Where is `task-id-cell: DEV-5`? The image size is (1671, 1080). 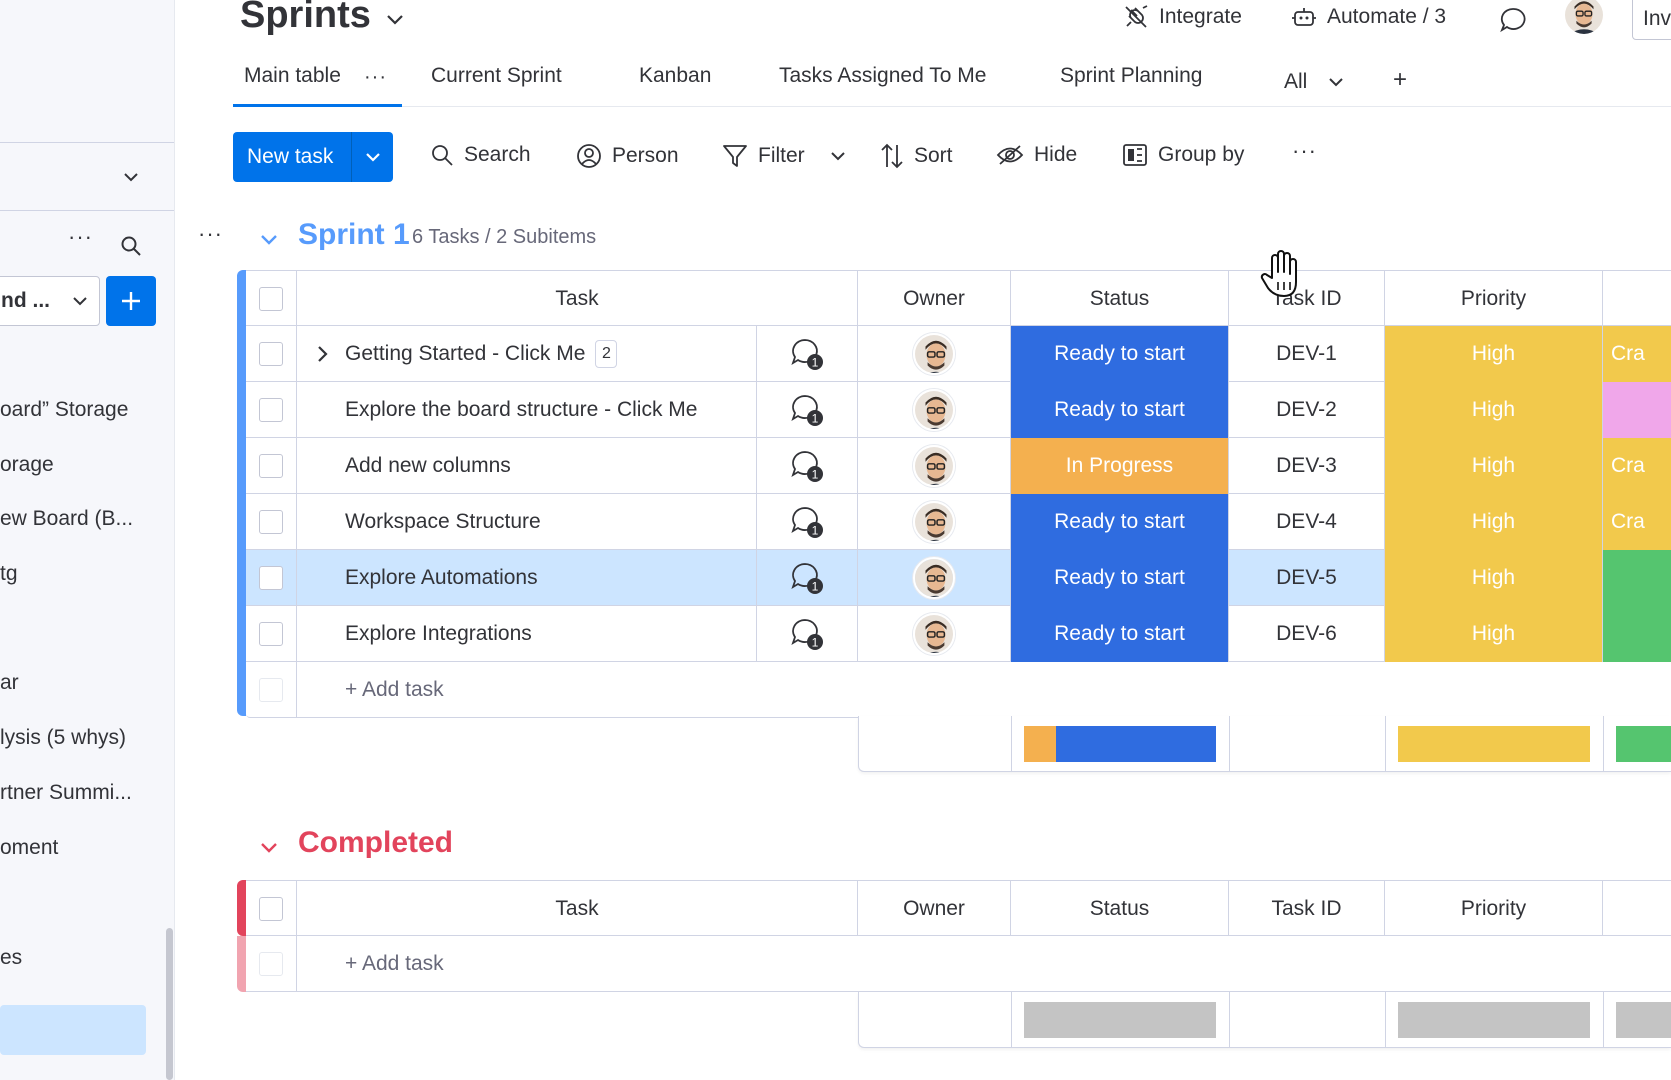 task-id-cell: DEV-5 is located at coordinates (1307, 578).